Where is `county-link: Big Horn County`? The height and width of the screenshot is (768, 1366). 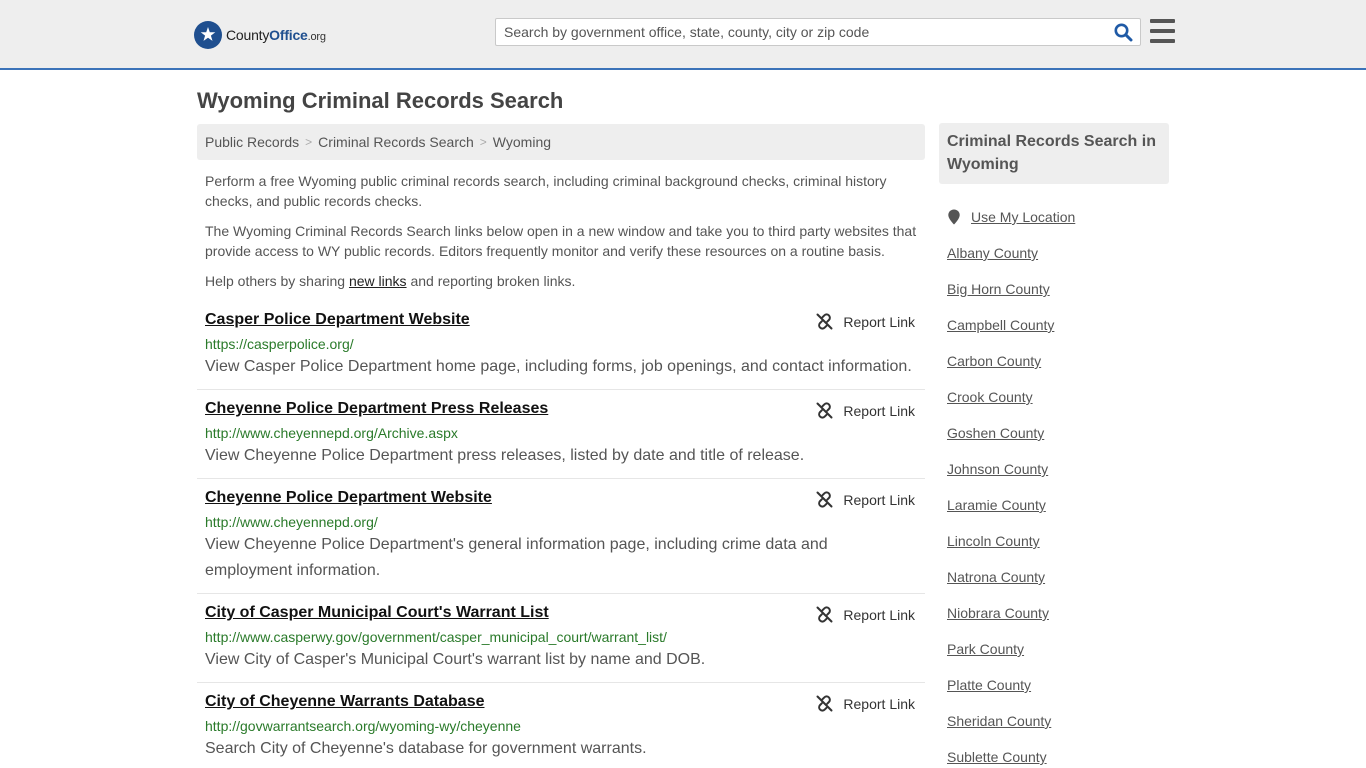
county-link: Big Horn County is located at coordinates (998, 289).